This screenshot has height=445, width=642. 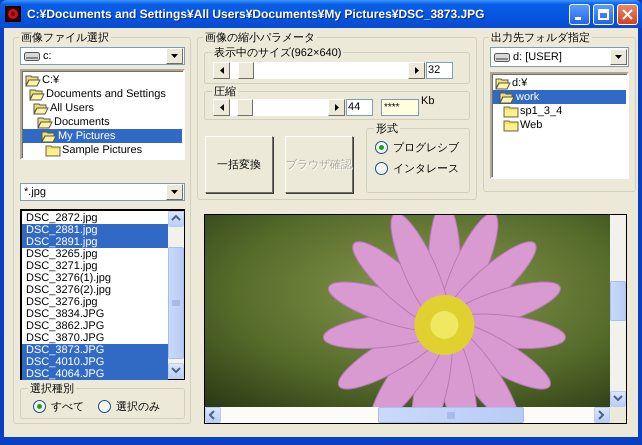 I want to click on file-item: DSC_3276(1).jpg, so click(x=95, y=278).